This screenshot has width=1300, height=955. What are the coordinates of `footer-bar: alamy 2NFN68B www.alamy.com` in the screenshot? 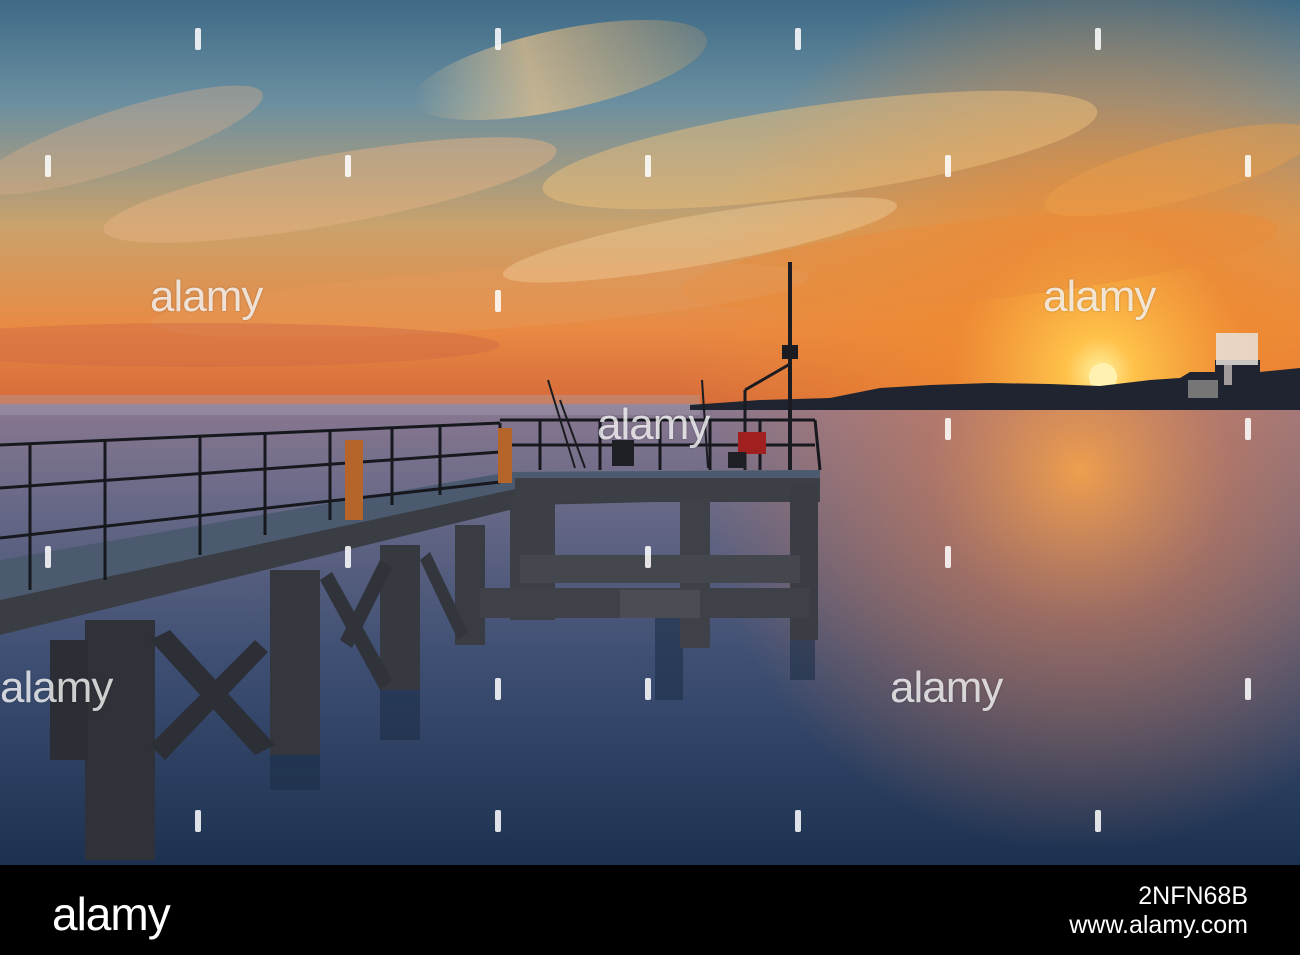 It's located at (650, 910).